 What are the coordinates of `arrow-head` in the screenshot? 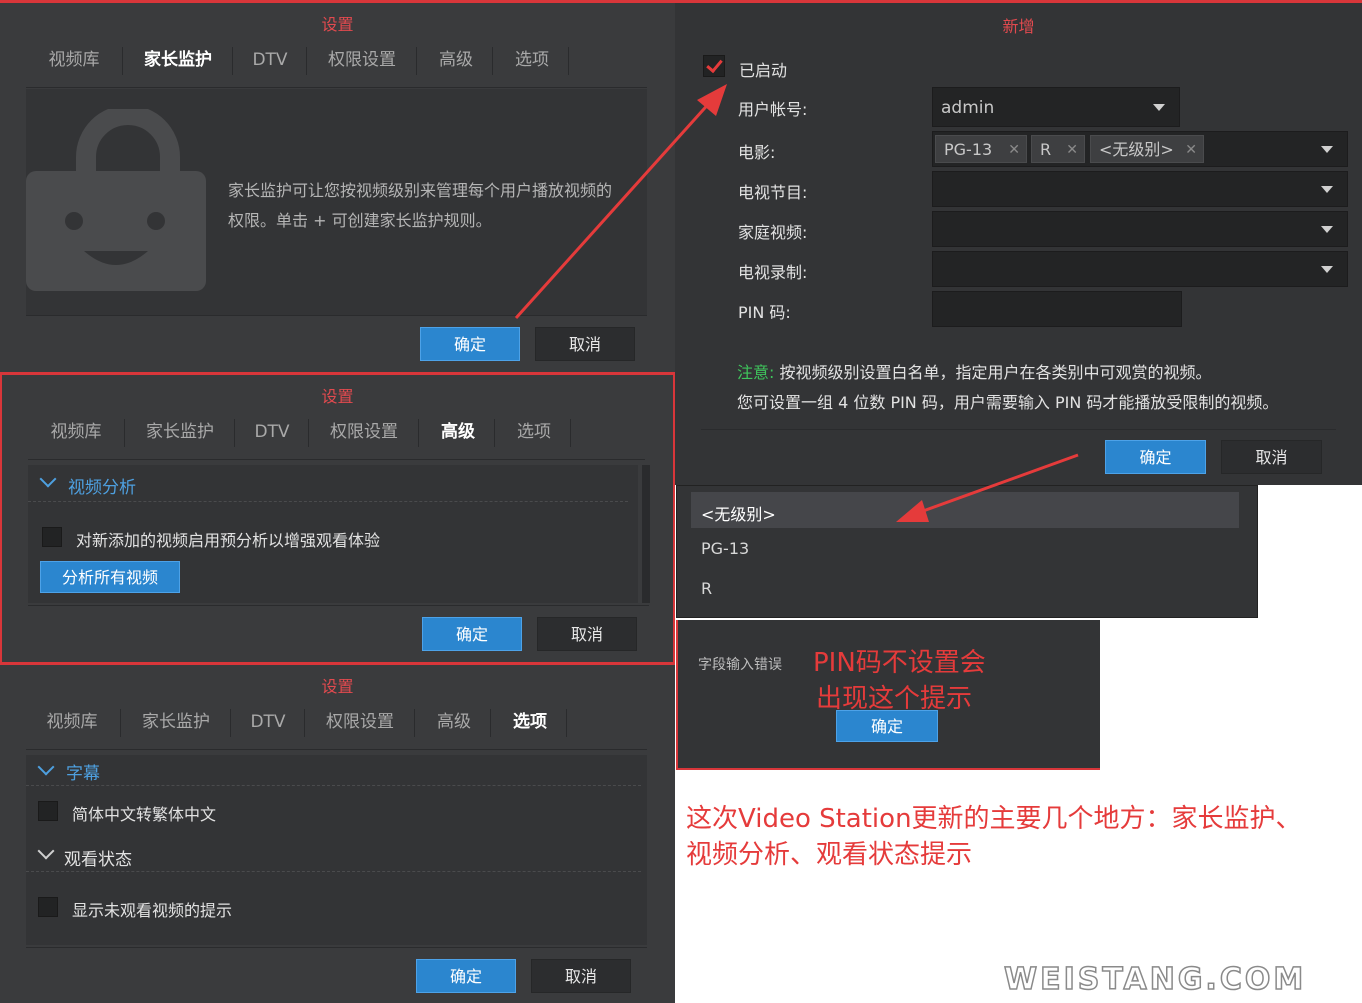 It's located at (912, 511).